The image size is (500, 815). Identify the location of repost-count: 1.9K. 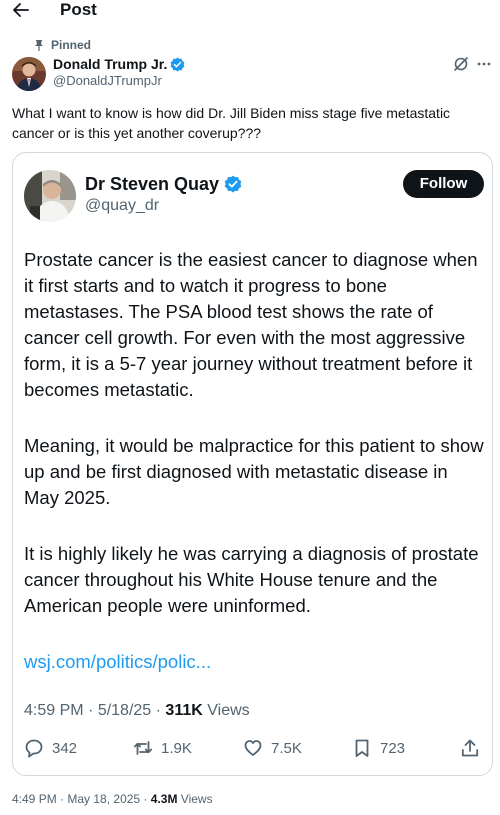
(176, 748).